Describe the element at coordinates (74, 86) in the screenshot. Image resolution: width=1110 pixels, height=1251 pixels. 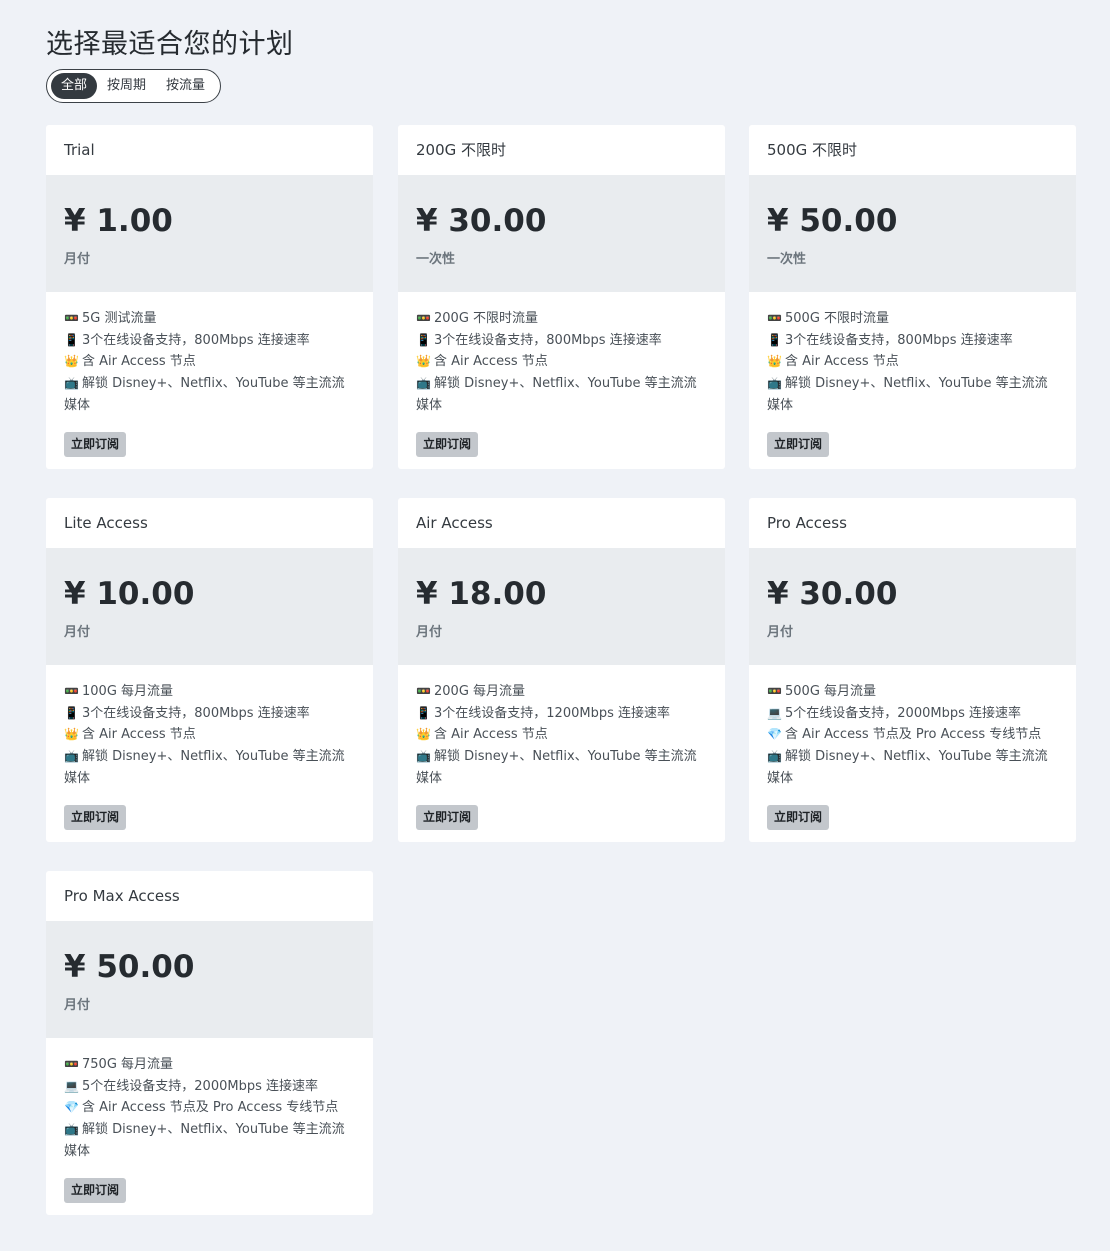
I see `filter-all-button: 全部` at that location.